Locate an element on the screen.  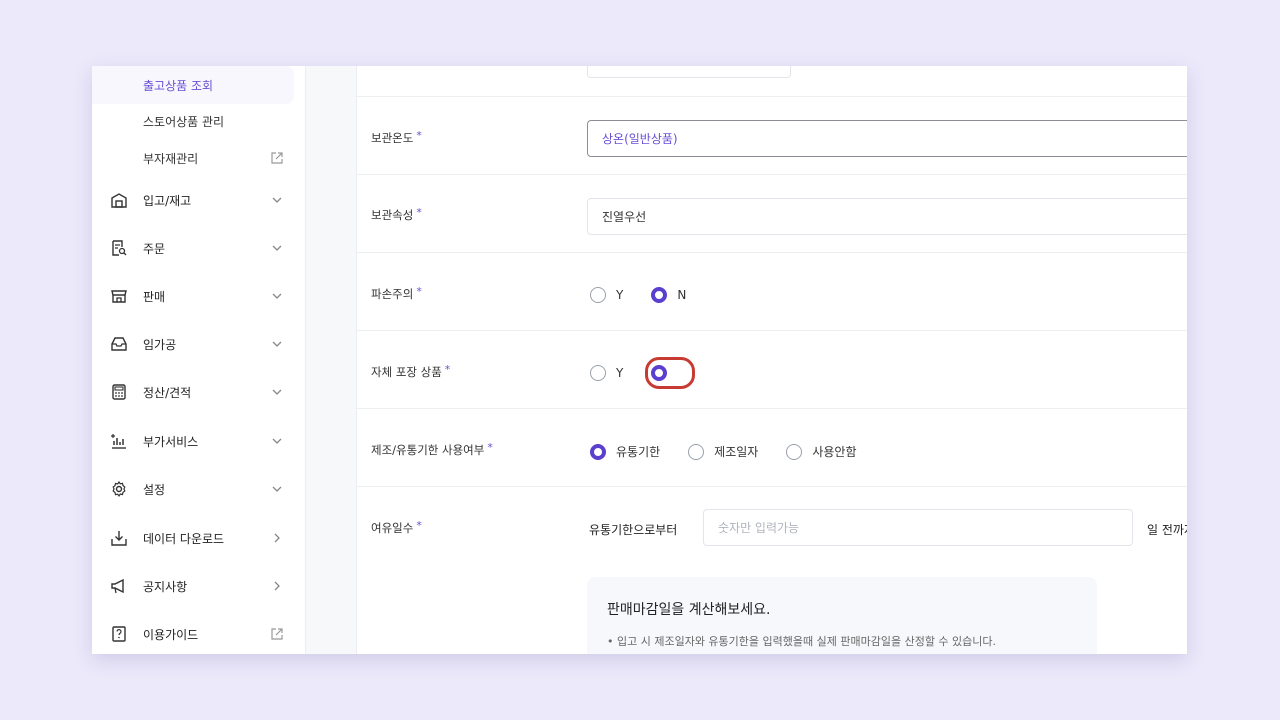
fragile-radio-group: Y N is located at coordinates (652, 295).